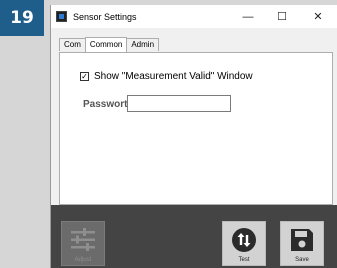  What do you see at coordinates (318, 16) in the screenshot?
I see `close-button: ✕` at bounding box center [318, 16].